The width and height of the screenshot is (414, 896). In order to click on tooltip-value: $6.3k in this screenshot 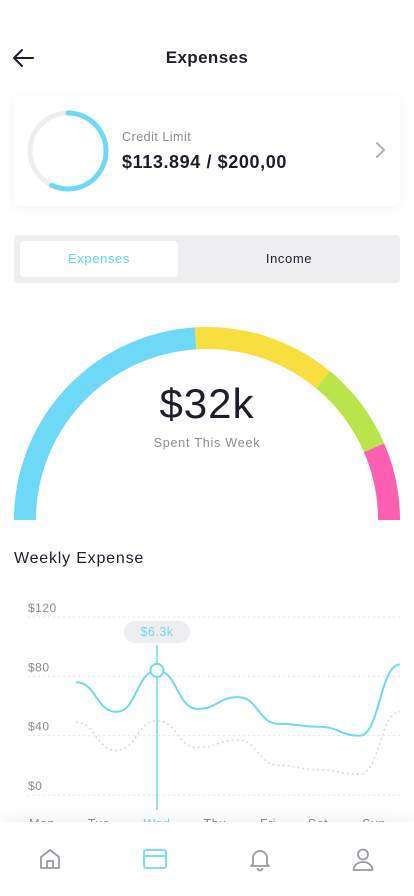, I will do `click(156, 632)`.